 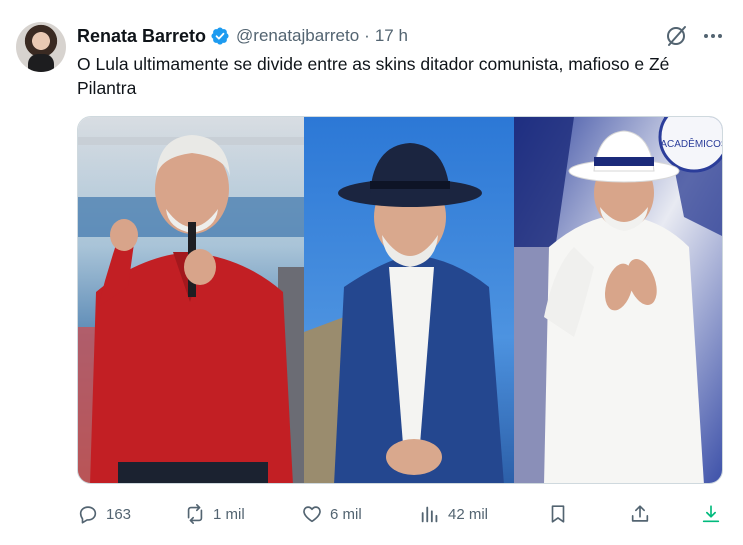 What do you see at coordinates (429, 514) in the screenshot?
I see `views-chart-icon` at bounding box center [429, 514].